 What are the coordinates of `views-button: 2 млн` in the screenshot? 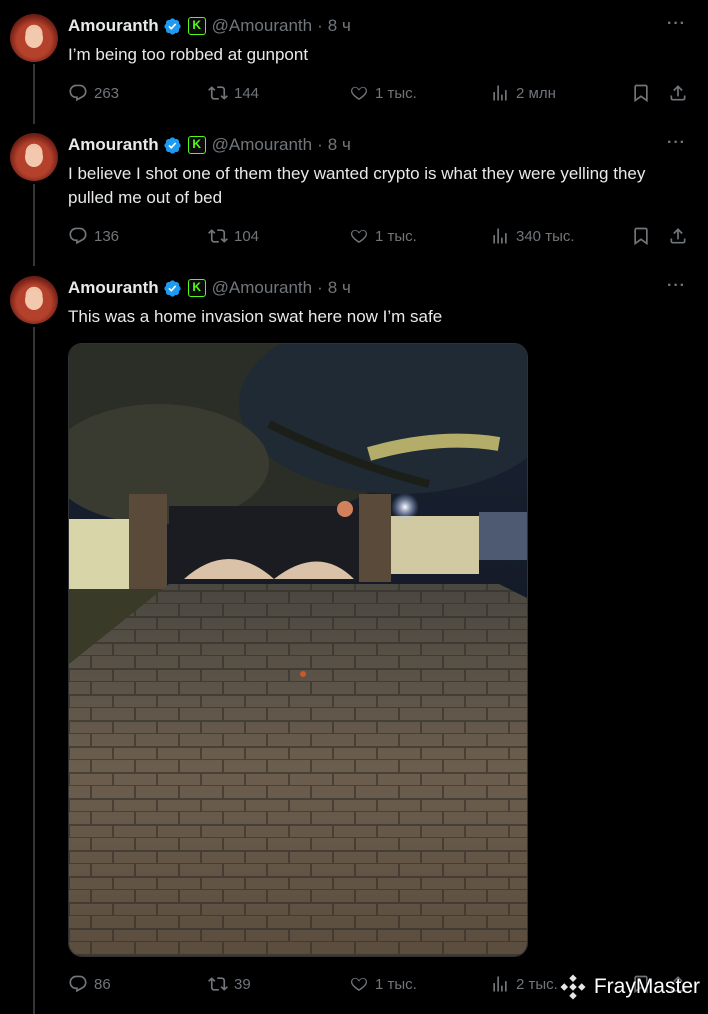 It's located at (523, 93).